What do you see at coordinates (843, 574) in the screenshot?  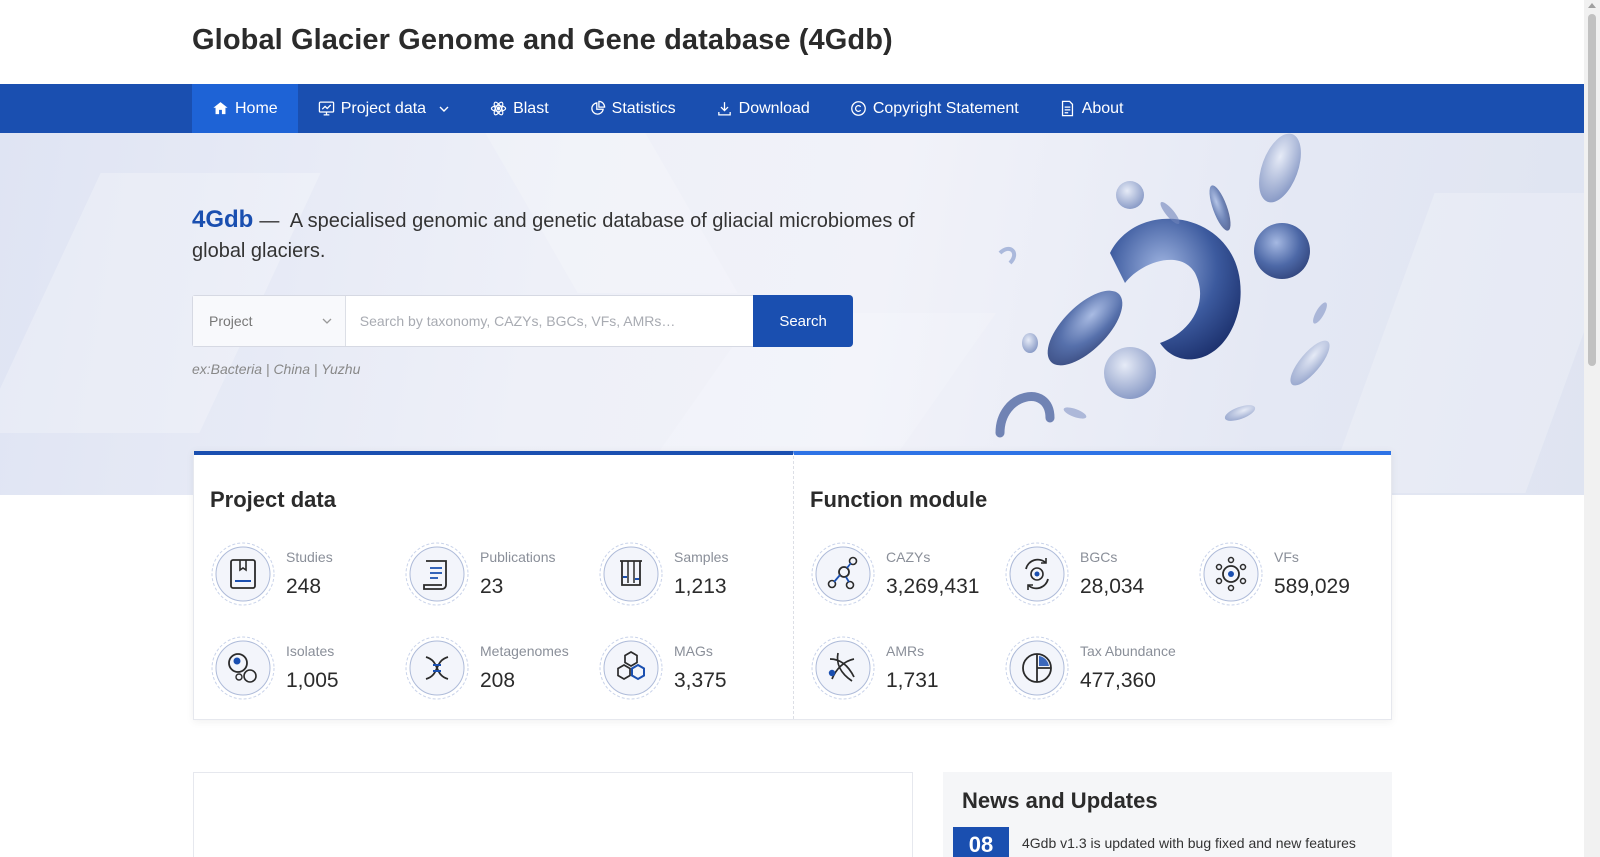 I see `molecule-icon` at bounding box center [843, 574].